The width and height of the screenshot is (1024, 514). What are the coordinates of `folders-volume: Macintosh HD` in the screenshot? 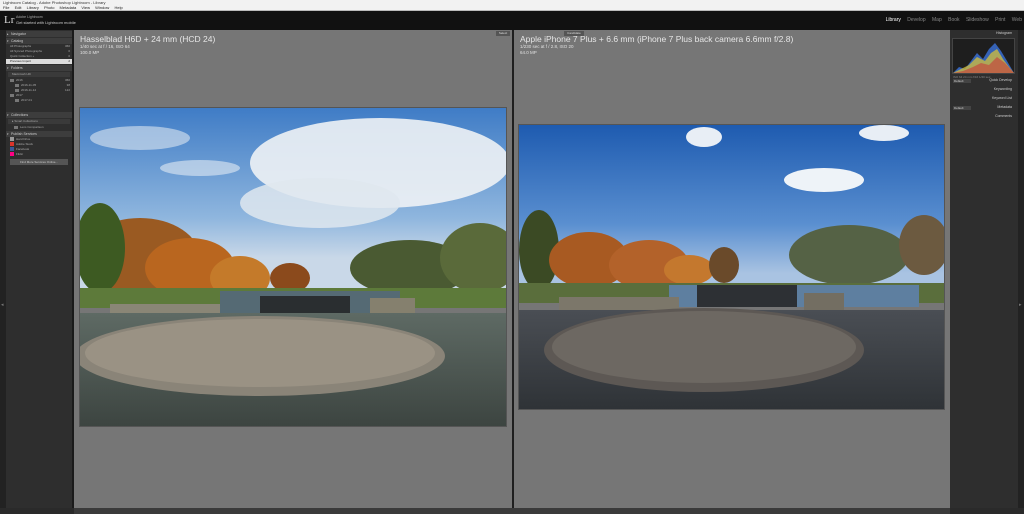 It's located at (39, 74).